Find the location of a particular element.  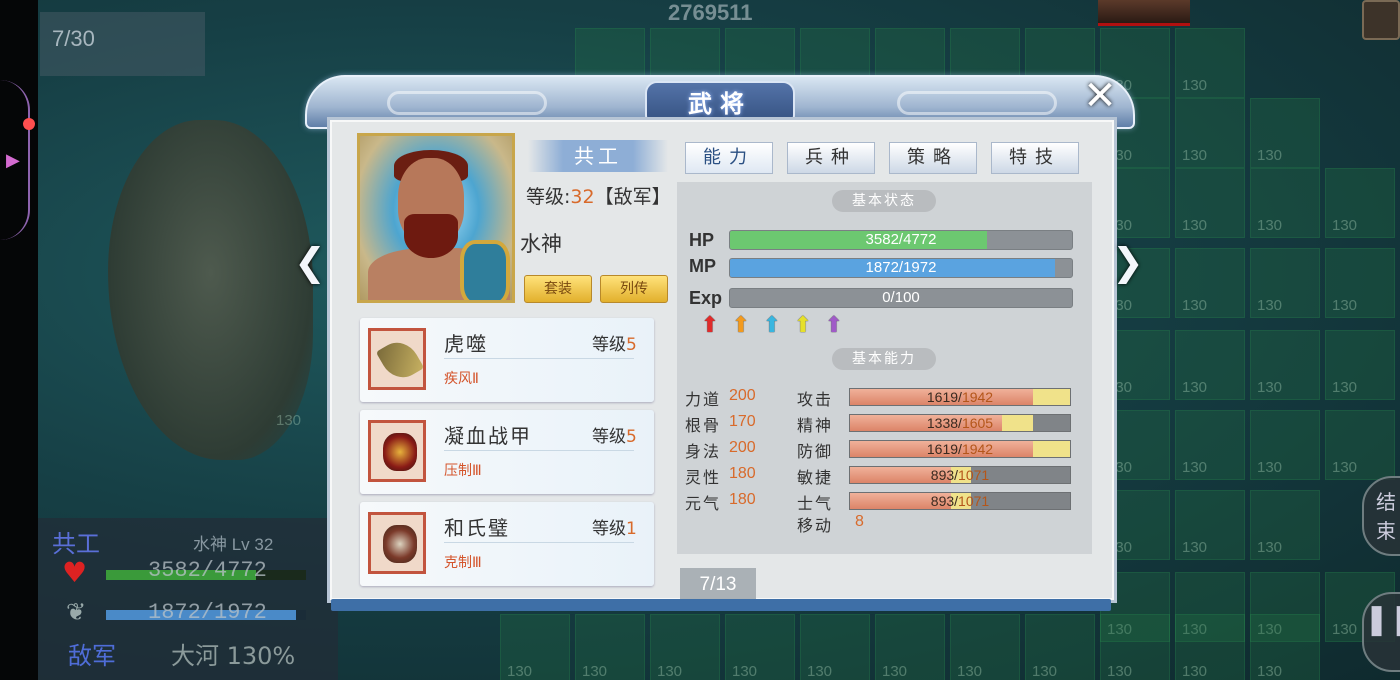

base-attr-label: 根骨 is located at coordinates (703, 425).